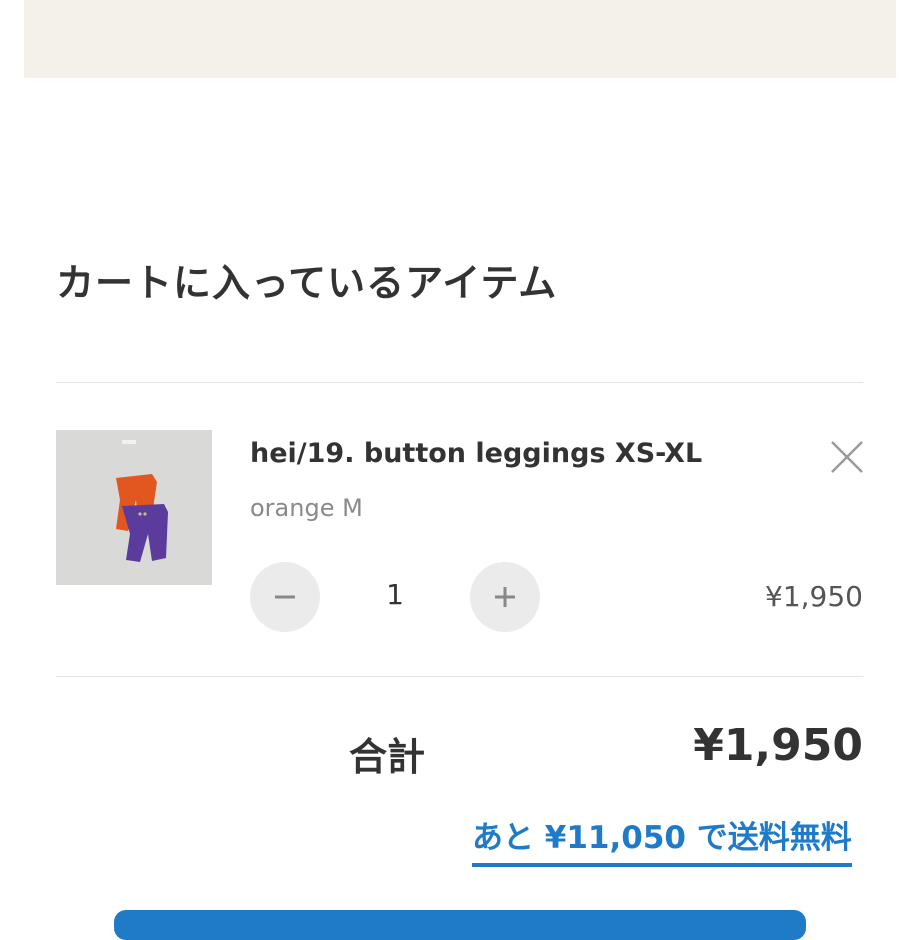 The width and height of the screenshot is (920, 940). I want to click on increase-quantity-button, so click(505, 597).